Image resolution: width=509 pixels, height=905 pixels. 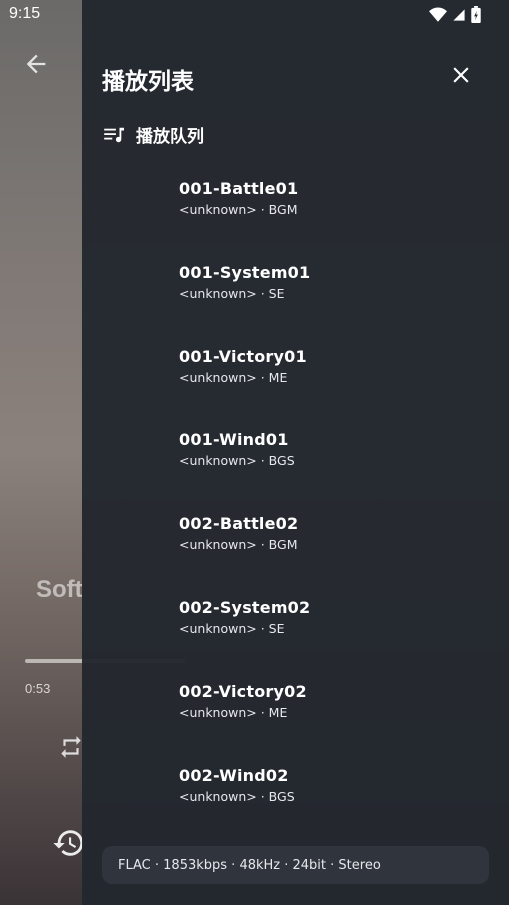 I want to click on list-item: 002-Wind02 <unknown> · BGS, so click(x=295, y=797).